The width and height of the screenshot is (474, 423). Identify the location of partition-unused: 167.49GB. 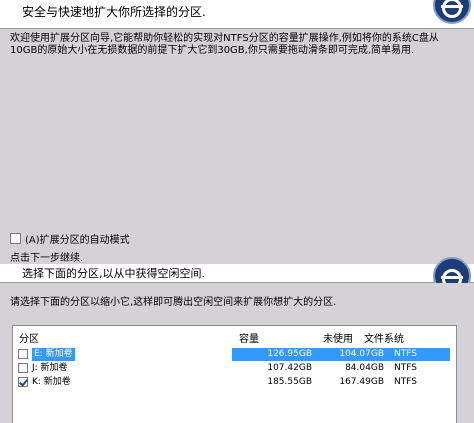
(361, 382).